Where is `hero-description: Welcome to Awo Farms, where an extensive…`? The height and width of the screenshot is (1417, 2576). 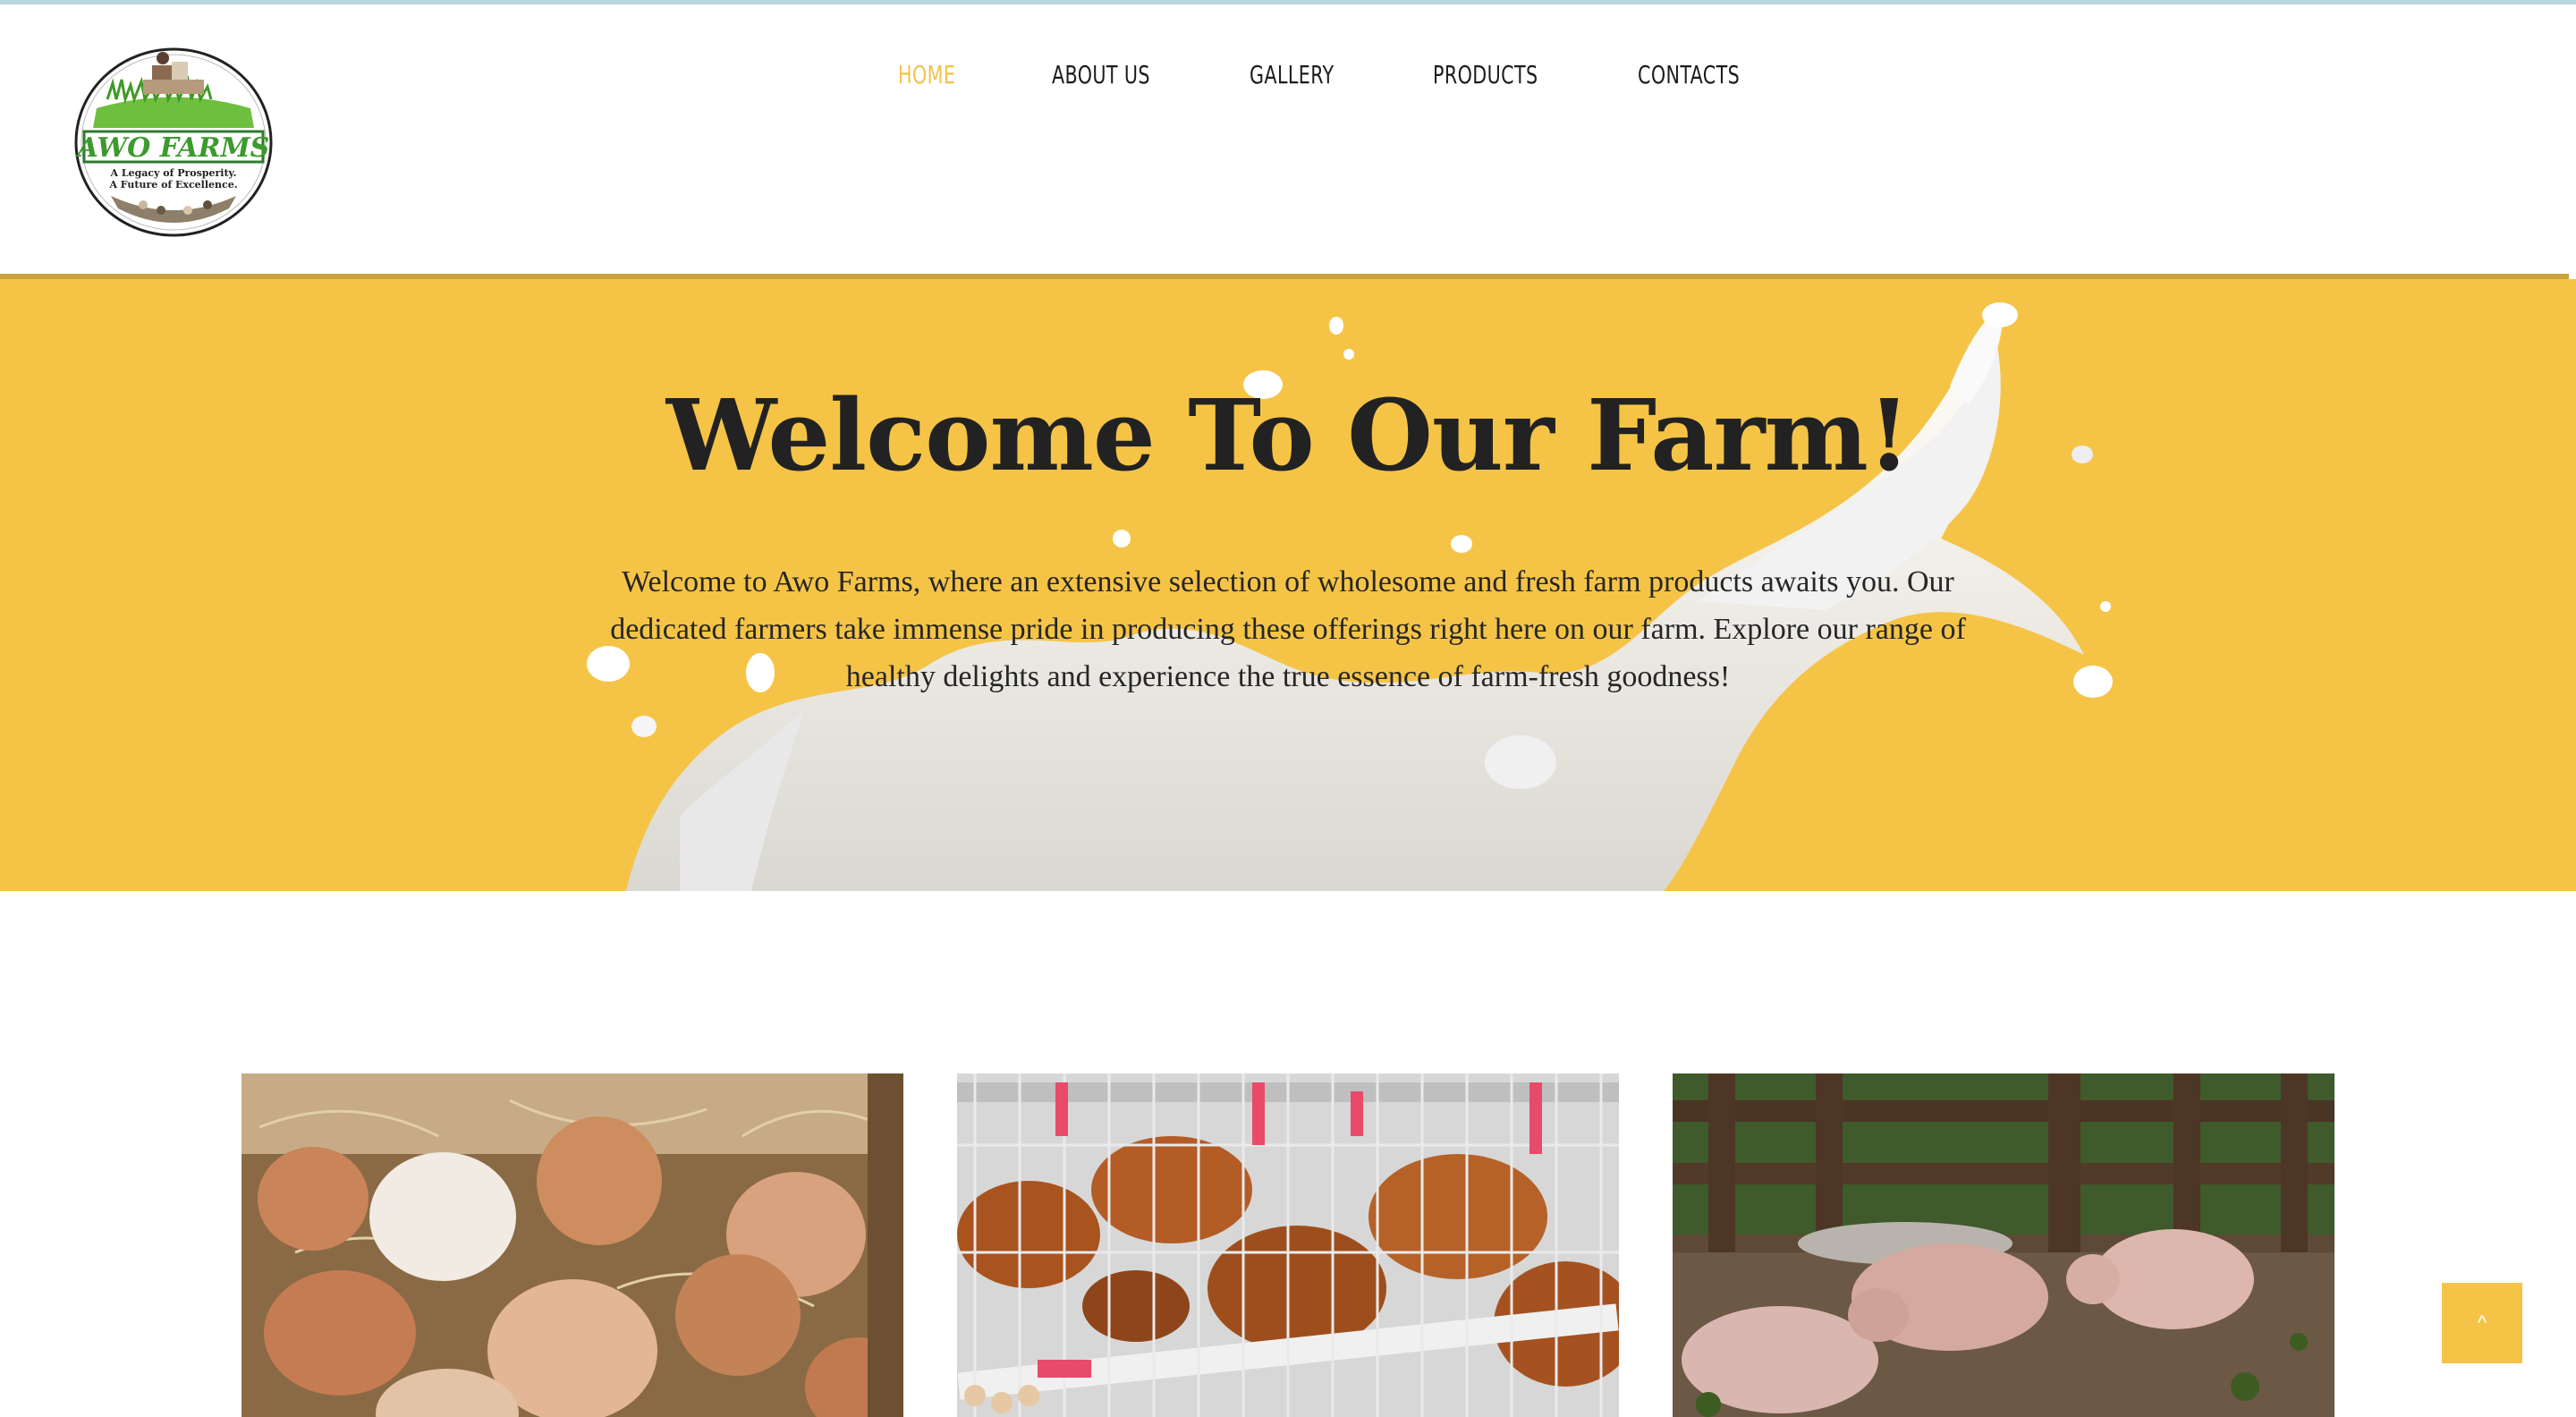 hero-description: Welcome to Awo Farms, where an extensive… is located at coordinates (1288, 629).